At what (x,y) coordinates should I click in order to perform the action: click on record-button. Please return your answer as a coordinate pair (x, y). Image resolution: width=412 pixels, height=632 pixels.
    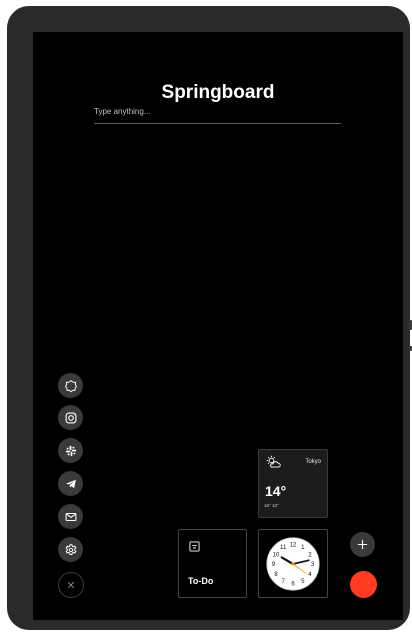
    Looking at the image, I should click on (363, 584).